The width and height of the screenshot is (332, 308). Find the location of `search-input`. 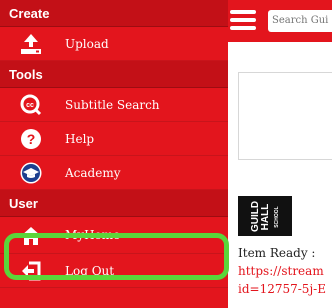

search-input is located at coordinates (300, 21).